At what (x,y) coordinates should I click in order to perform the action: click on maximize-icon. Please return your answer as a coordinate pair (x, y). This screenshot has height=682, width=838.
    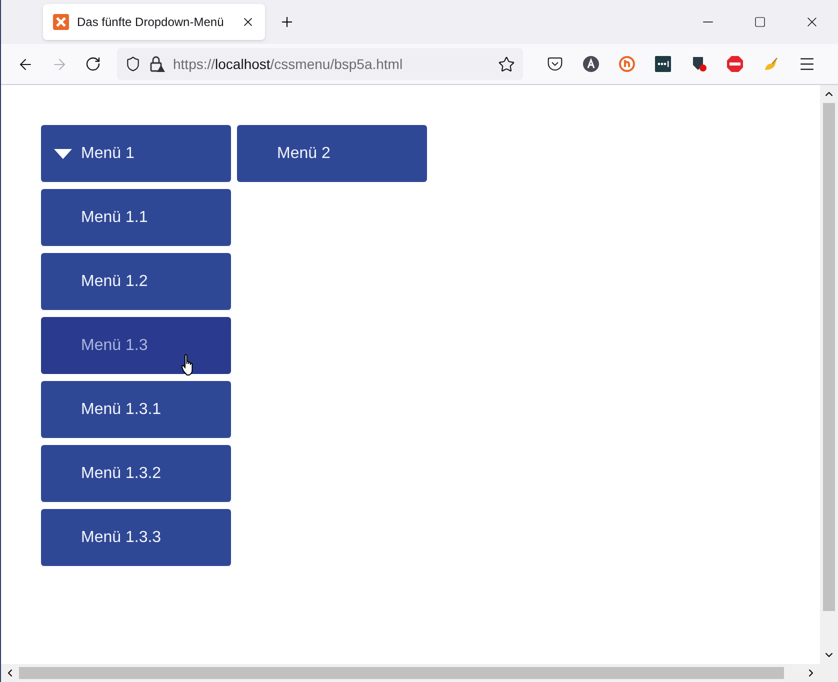
    Looking at the image, I should click on (760, 22).